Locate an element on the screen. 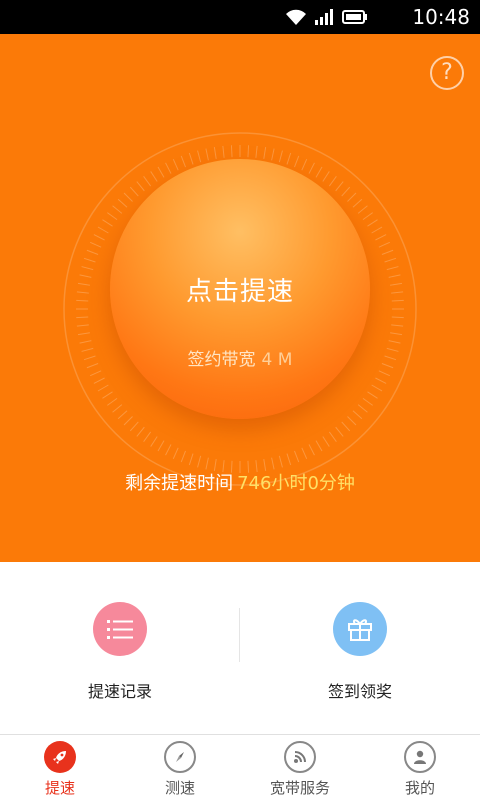 The width and height of the screenshot is (480, 800). nav-item-mine: 我的 is located at coordinates (420, 769).